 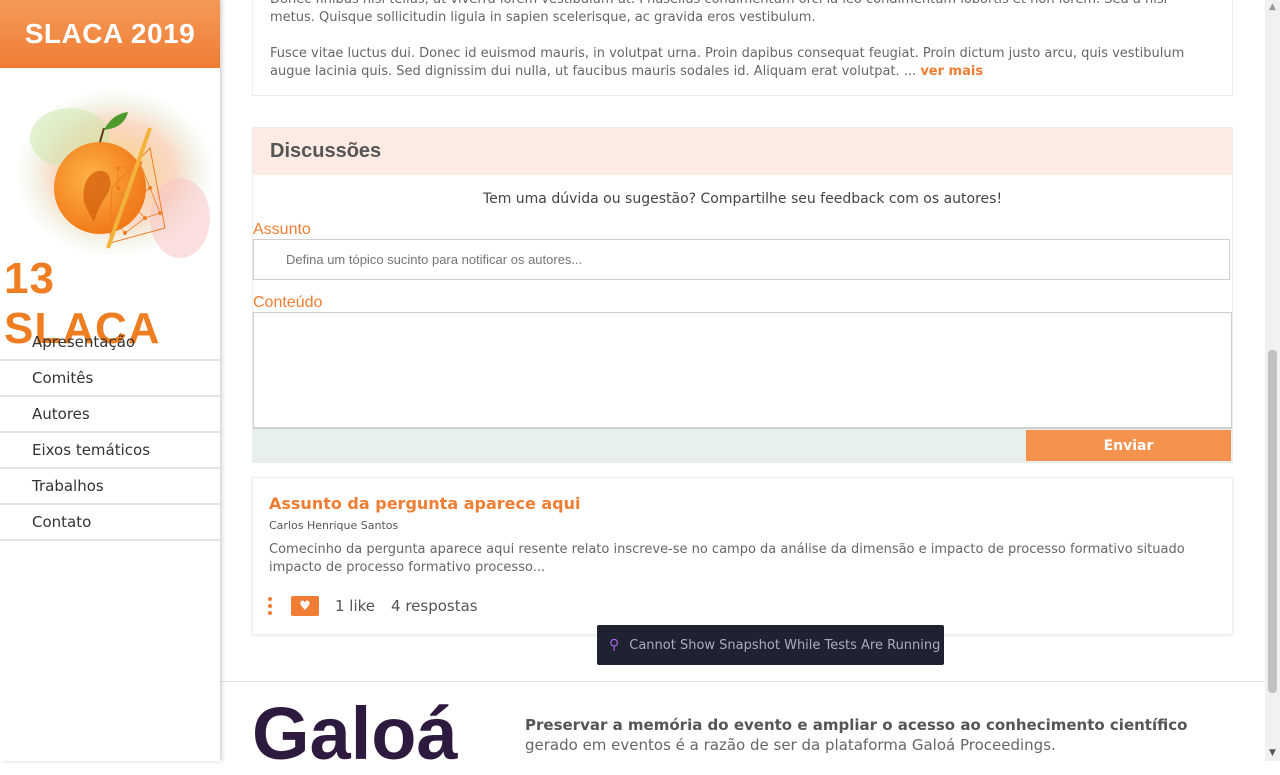 I want to click on like-count: 1 like, so click(x=355, y=606).